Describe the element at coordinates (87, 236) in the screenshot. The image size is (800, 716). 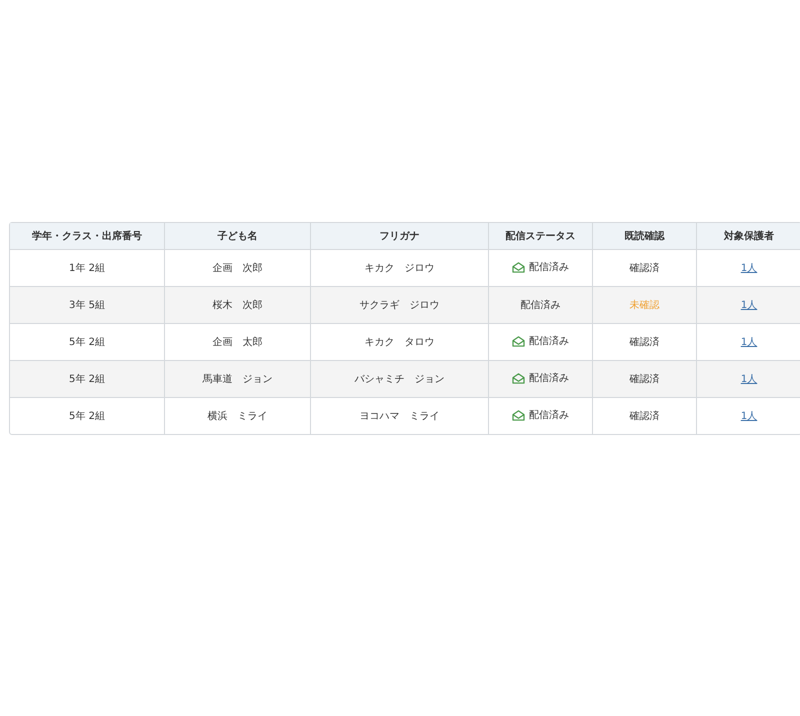
I see `column-header: 学年・クラス・出席番号` at that location.